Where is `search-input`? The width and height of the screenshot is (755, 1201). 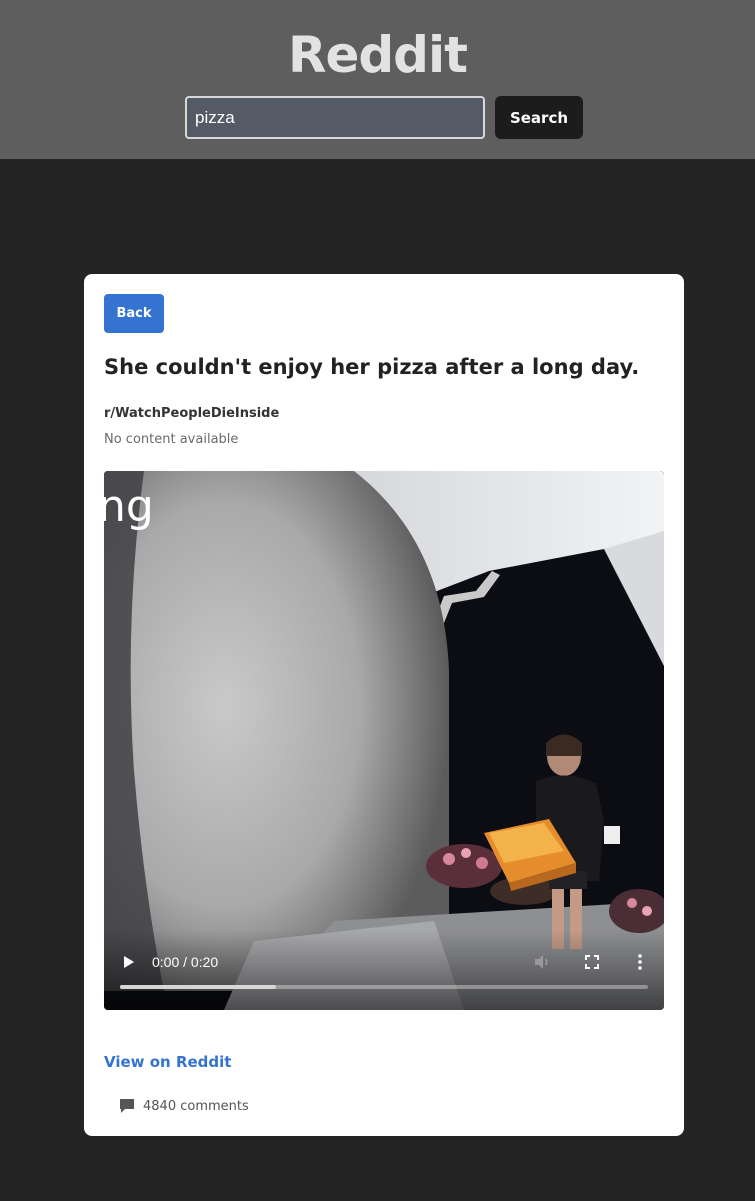
search-input is located at coordinates (335, 117).